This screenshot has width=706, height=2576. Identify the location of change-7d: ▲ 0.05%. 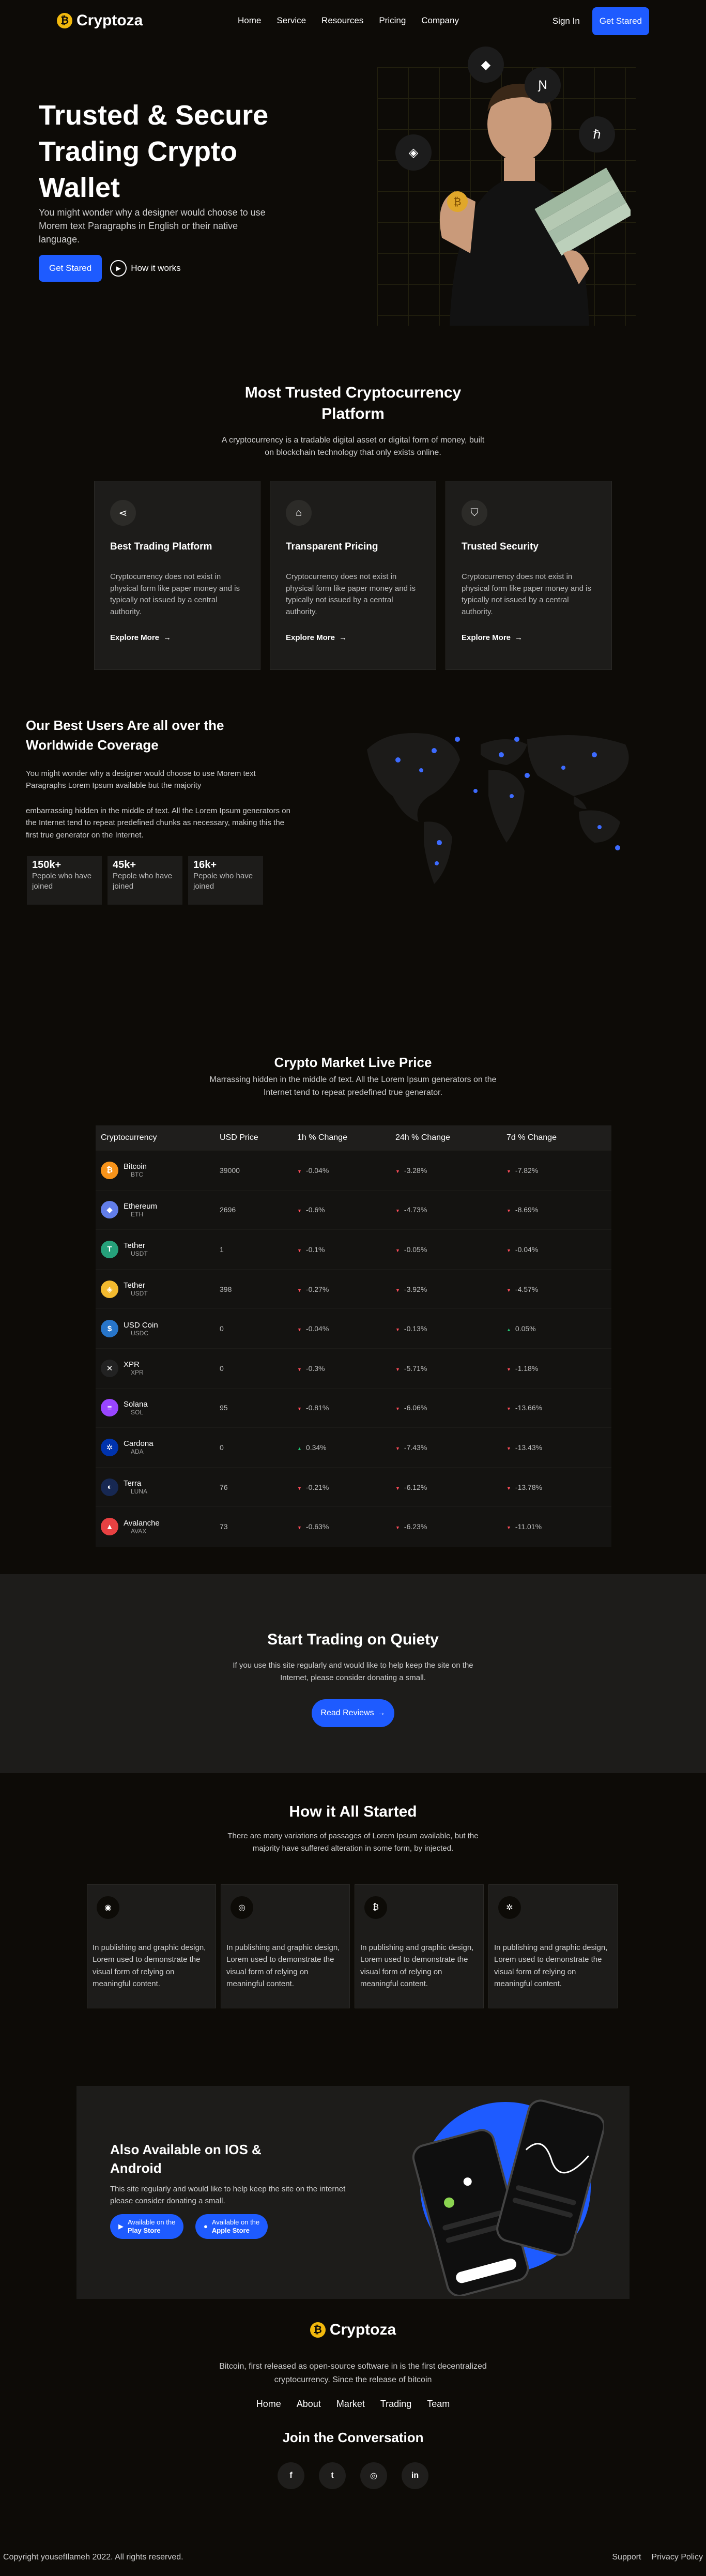
(559, 1328).